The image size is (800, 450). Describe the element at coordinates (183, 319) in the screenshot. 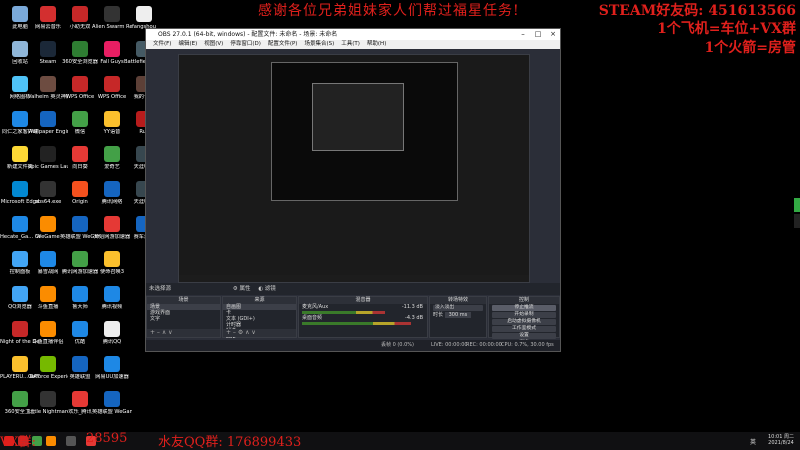

I see `scene-item: 文字` at that location.